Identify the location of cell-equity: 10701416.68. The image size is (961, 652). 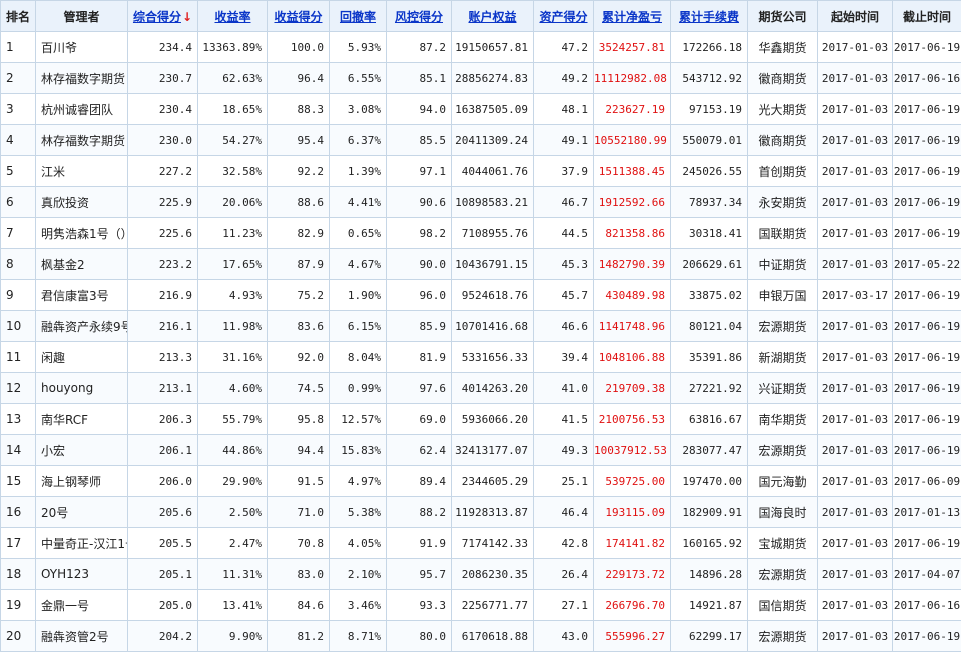
(493, 326).